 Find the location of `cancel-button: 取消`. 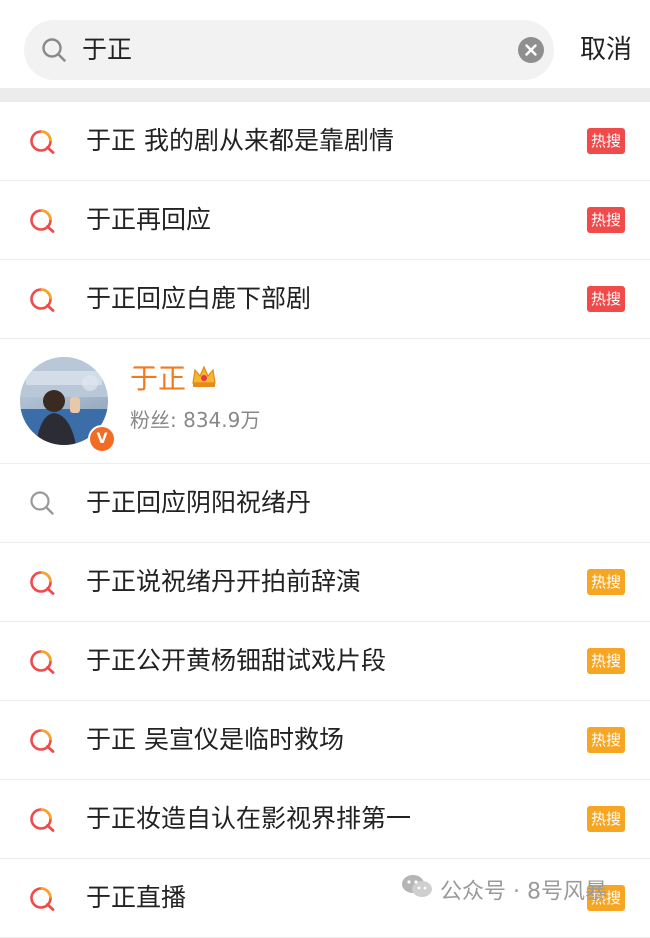

cancel-button: 取消 is located at coordinates (606, 50).